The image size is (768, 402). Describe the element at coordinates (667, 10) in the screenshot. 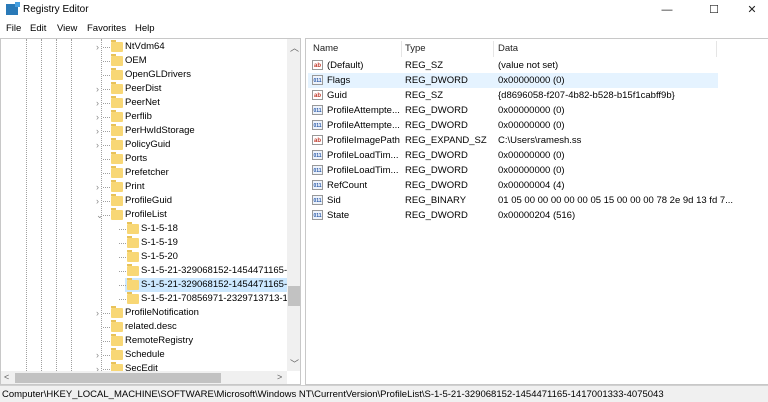

I see `minimize-button: —` at that location.